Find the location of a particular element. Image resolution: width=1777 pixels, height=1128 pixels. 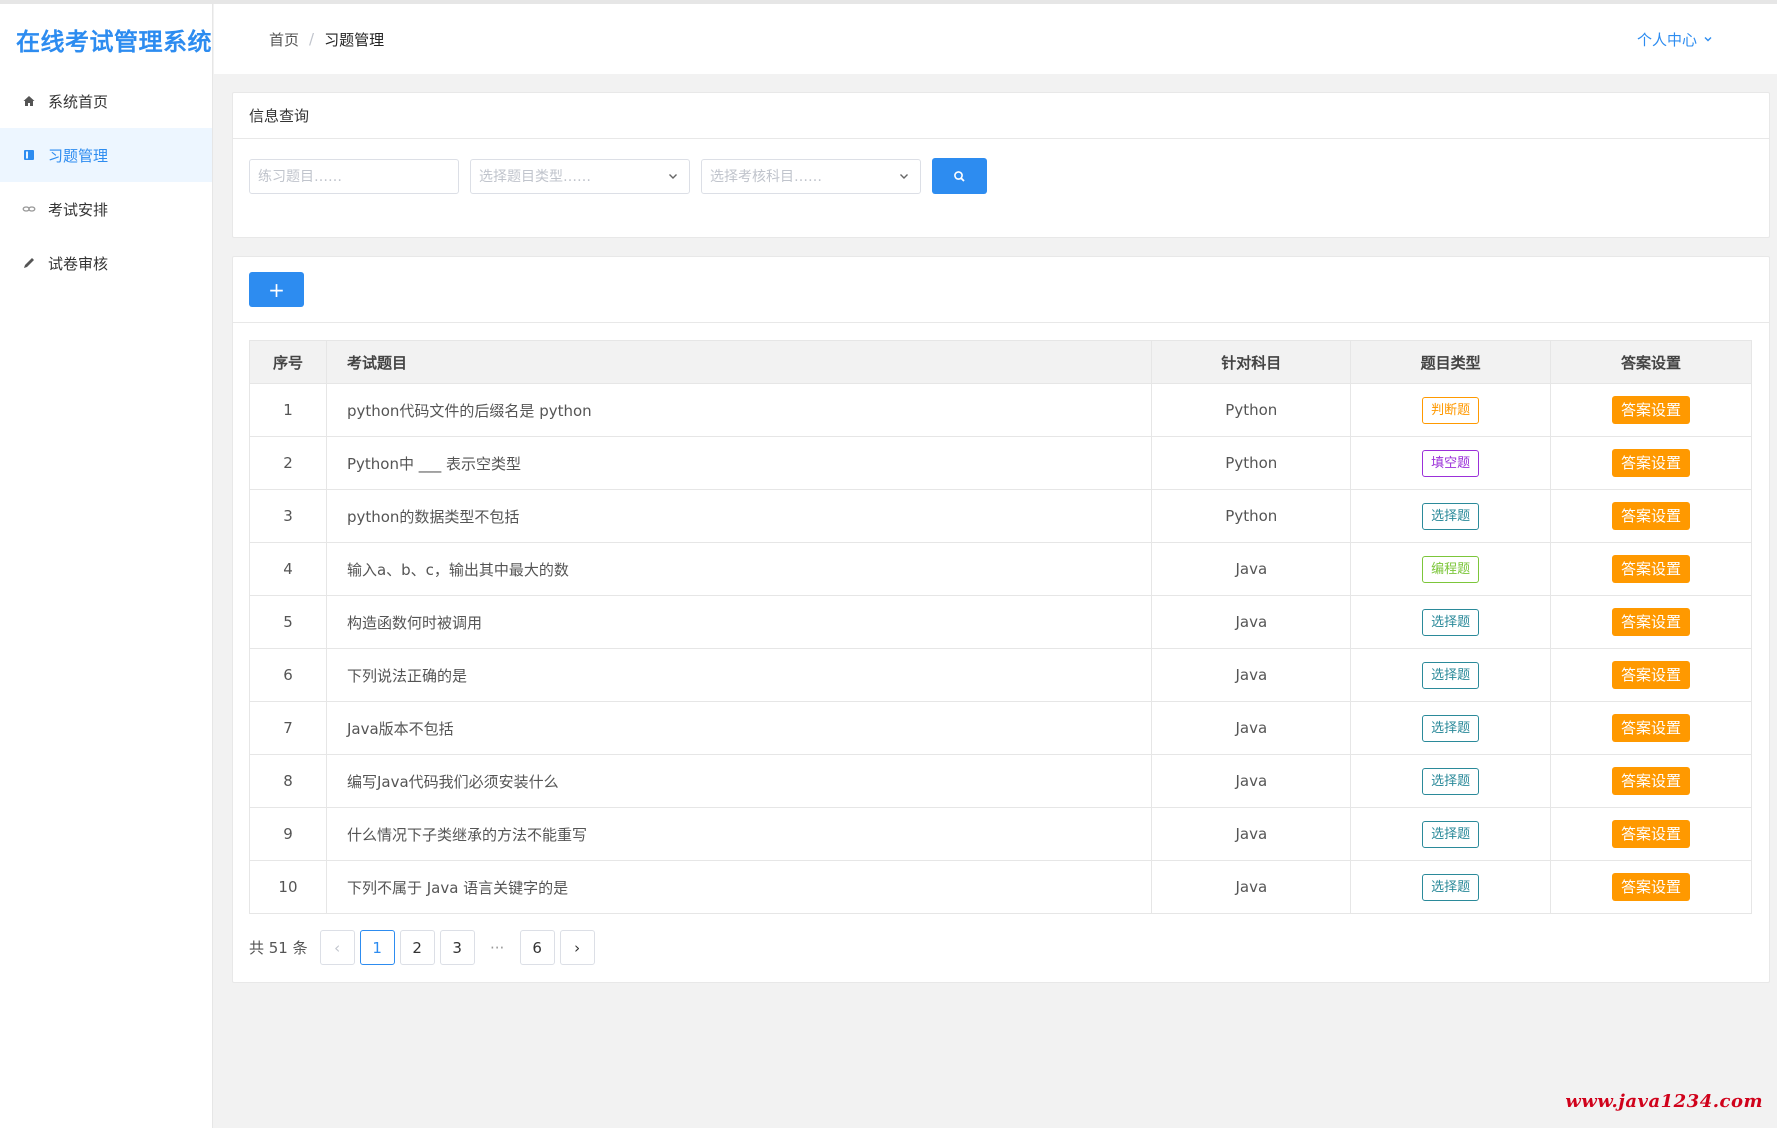

sidebar-item-paper-review: 试卷审核 is located at coordinates (106, 263).